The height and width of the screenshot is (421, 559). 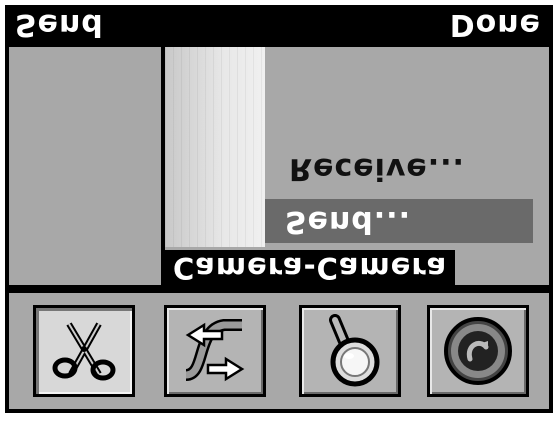 I want to click on stripe-pattern, so click(x=215, y=147).